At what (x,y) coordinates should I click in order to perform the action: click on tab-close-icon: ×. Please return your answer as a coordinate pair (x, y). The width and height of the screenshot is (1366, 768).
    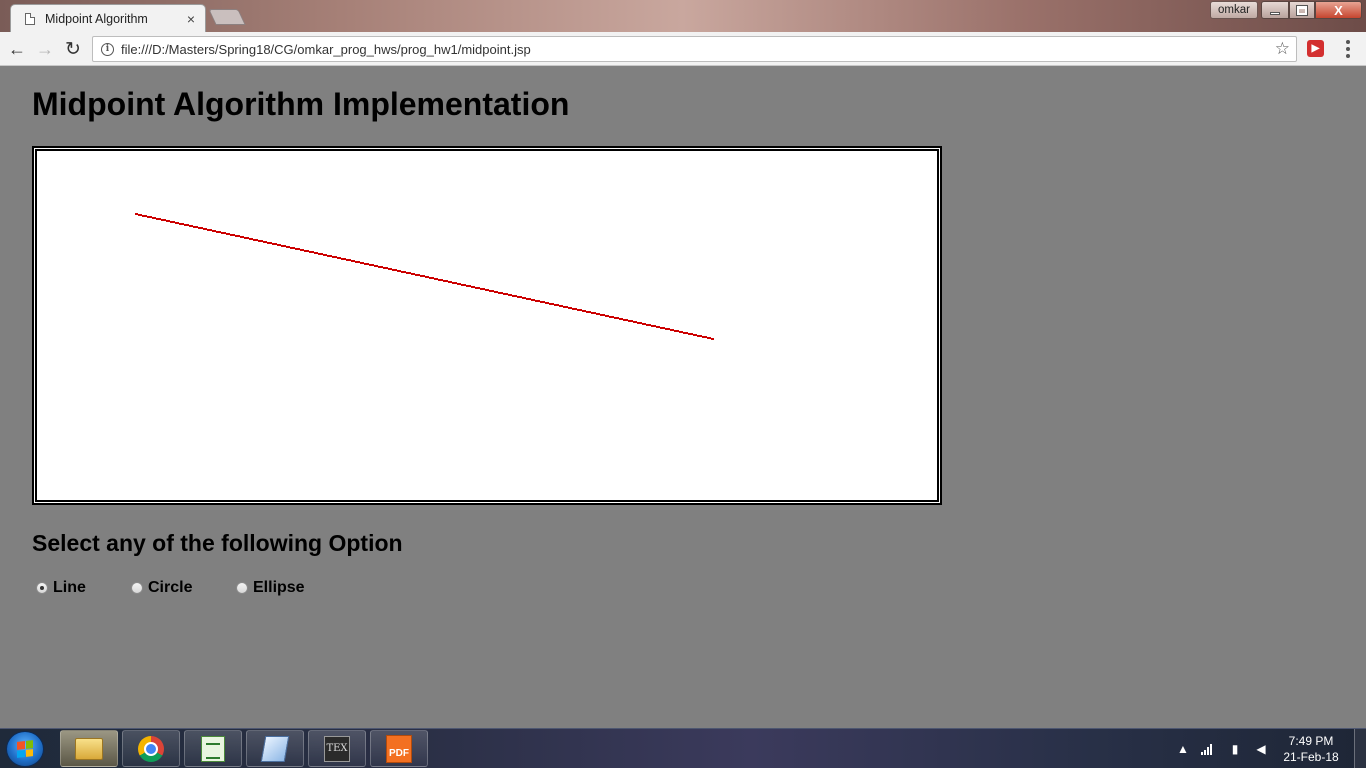
    Looking at the image, I should click on (191, 19).